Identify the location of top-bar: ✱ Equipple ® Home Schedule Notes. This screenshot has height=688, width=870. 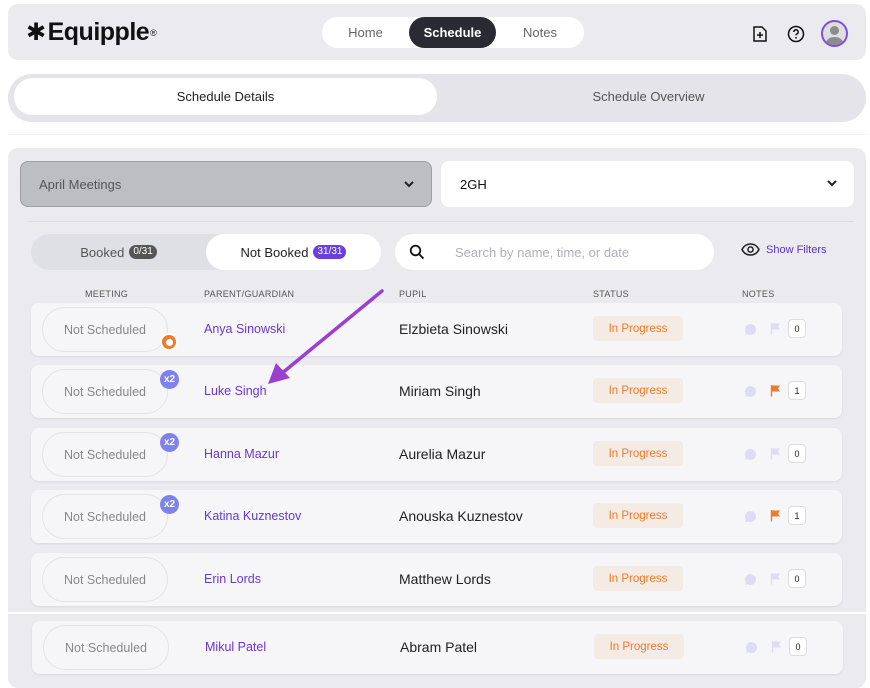
(437, 32).